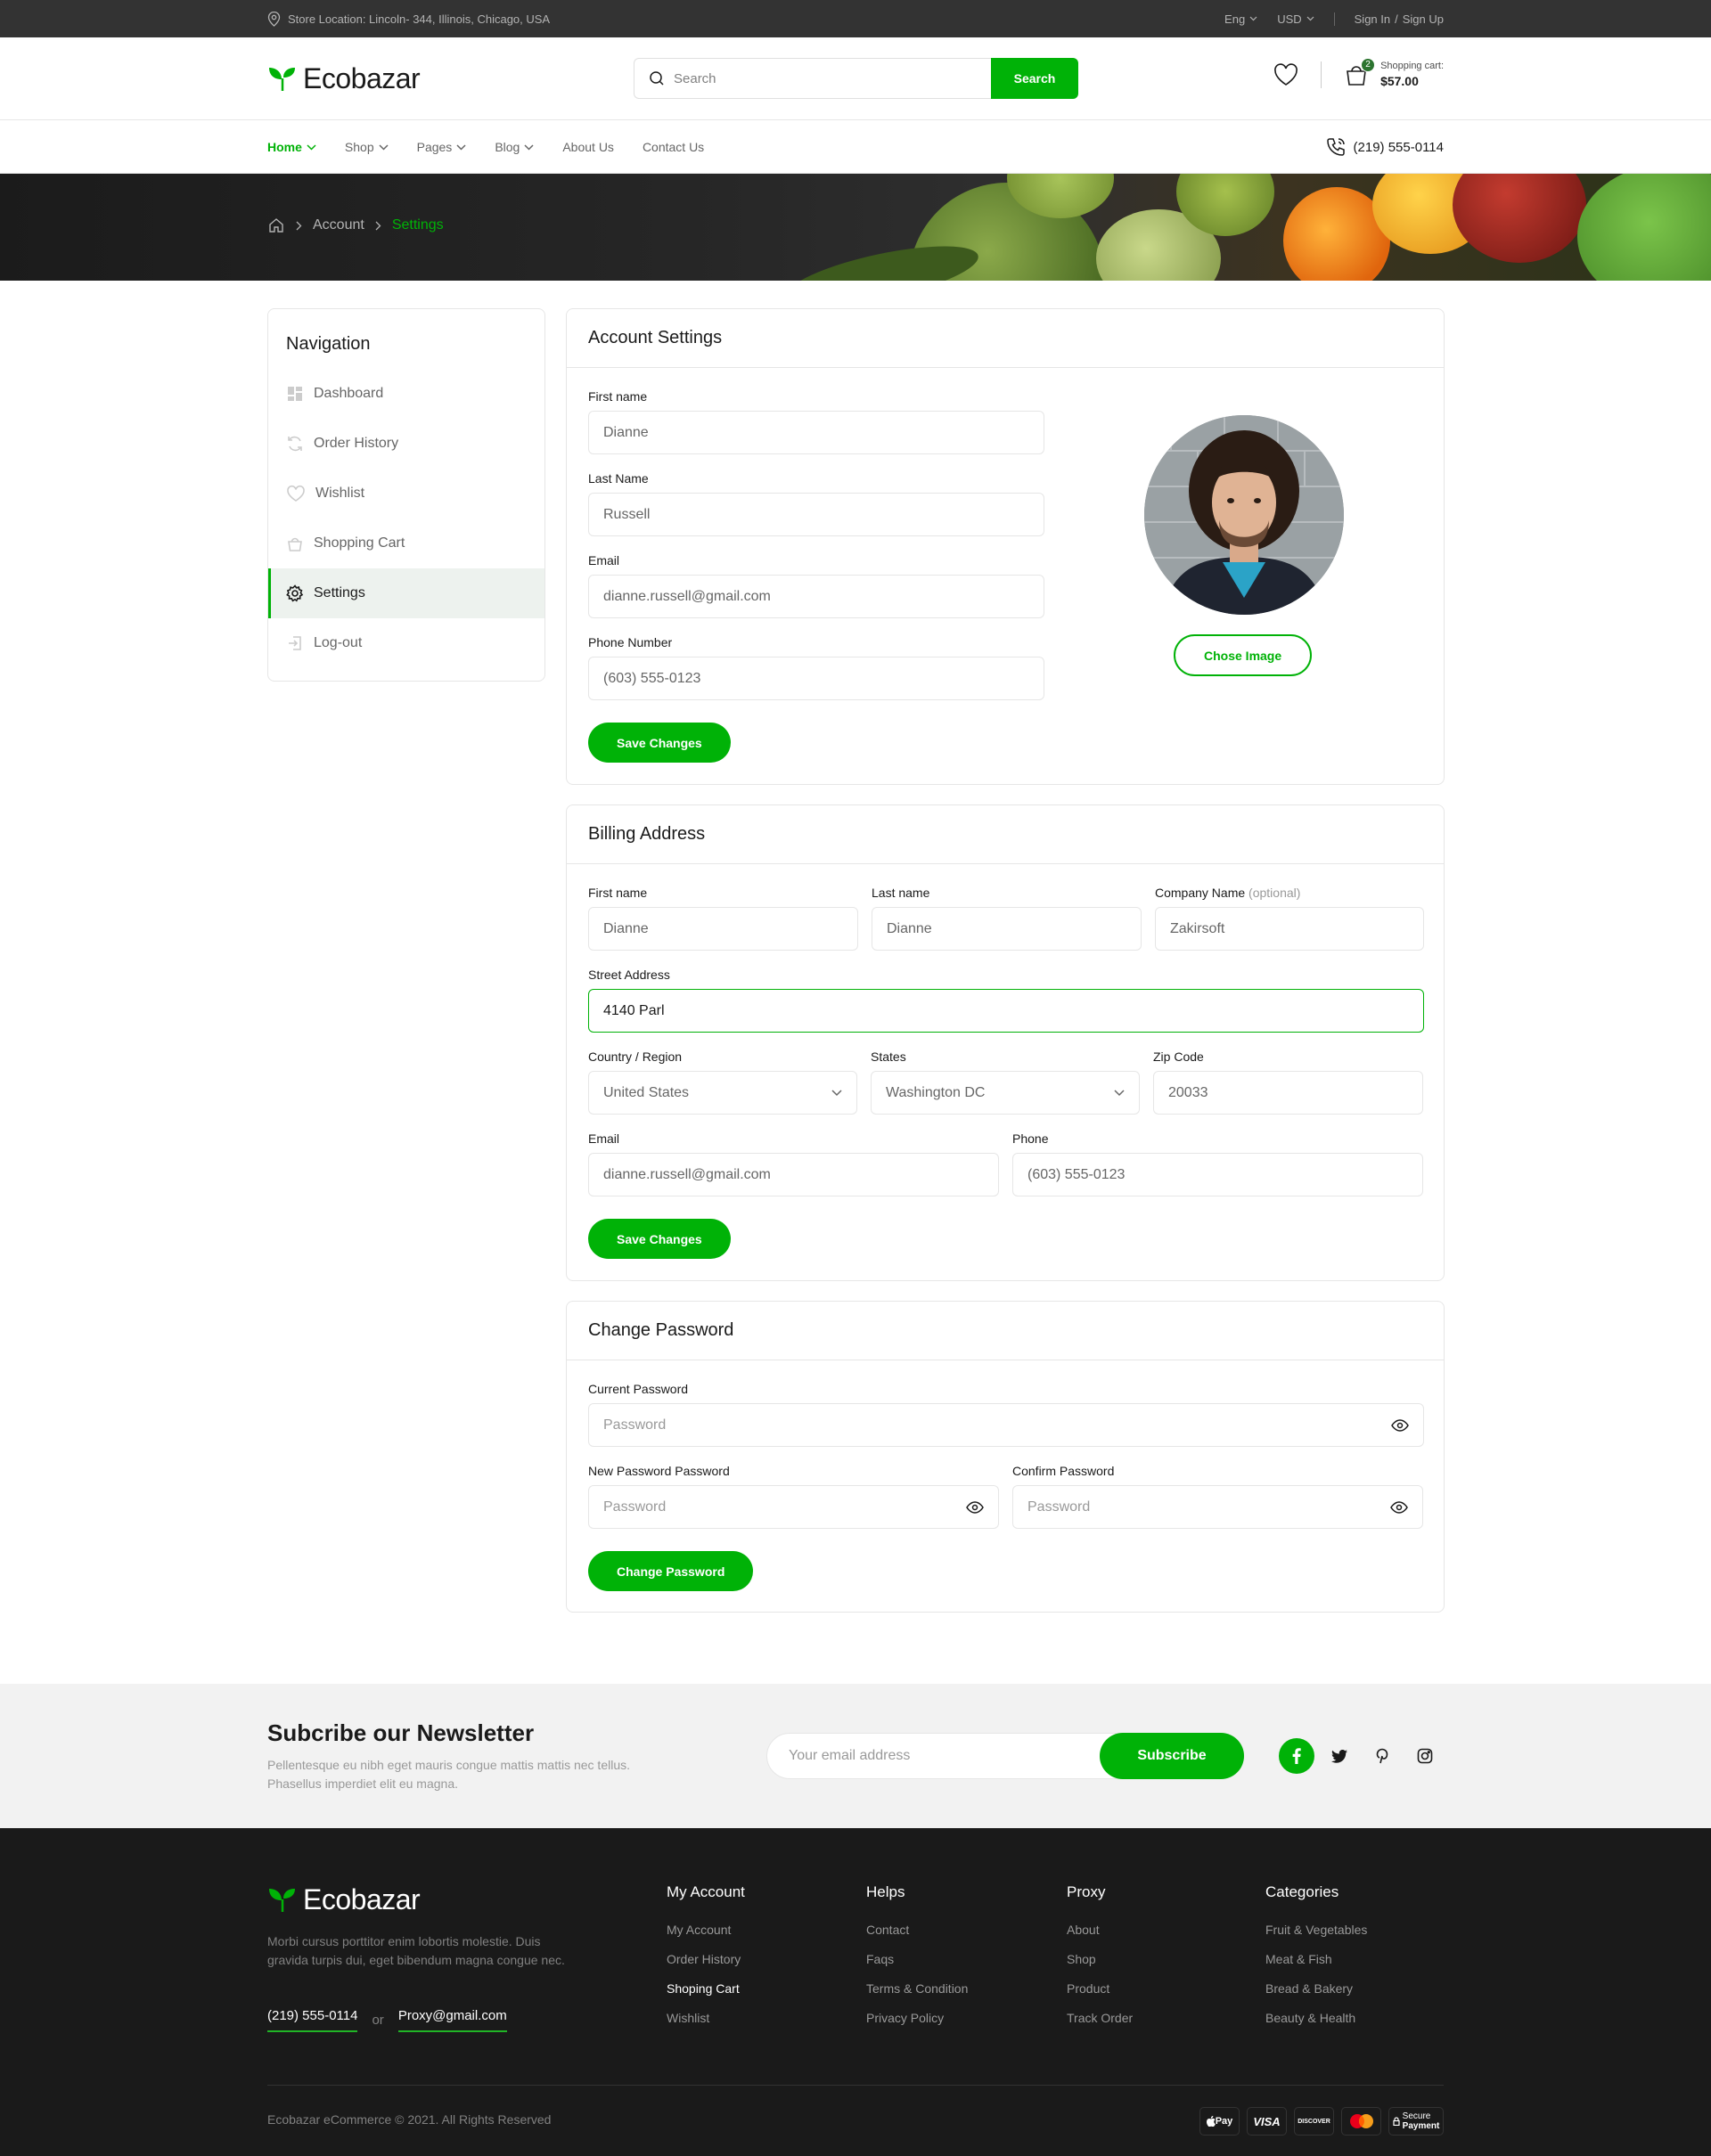  I want to click on mastercard-icon, so click(1361, 2121).